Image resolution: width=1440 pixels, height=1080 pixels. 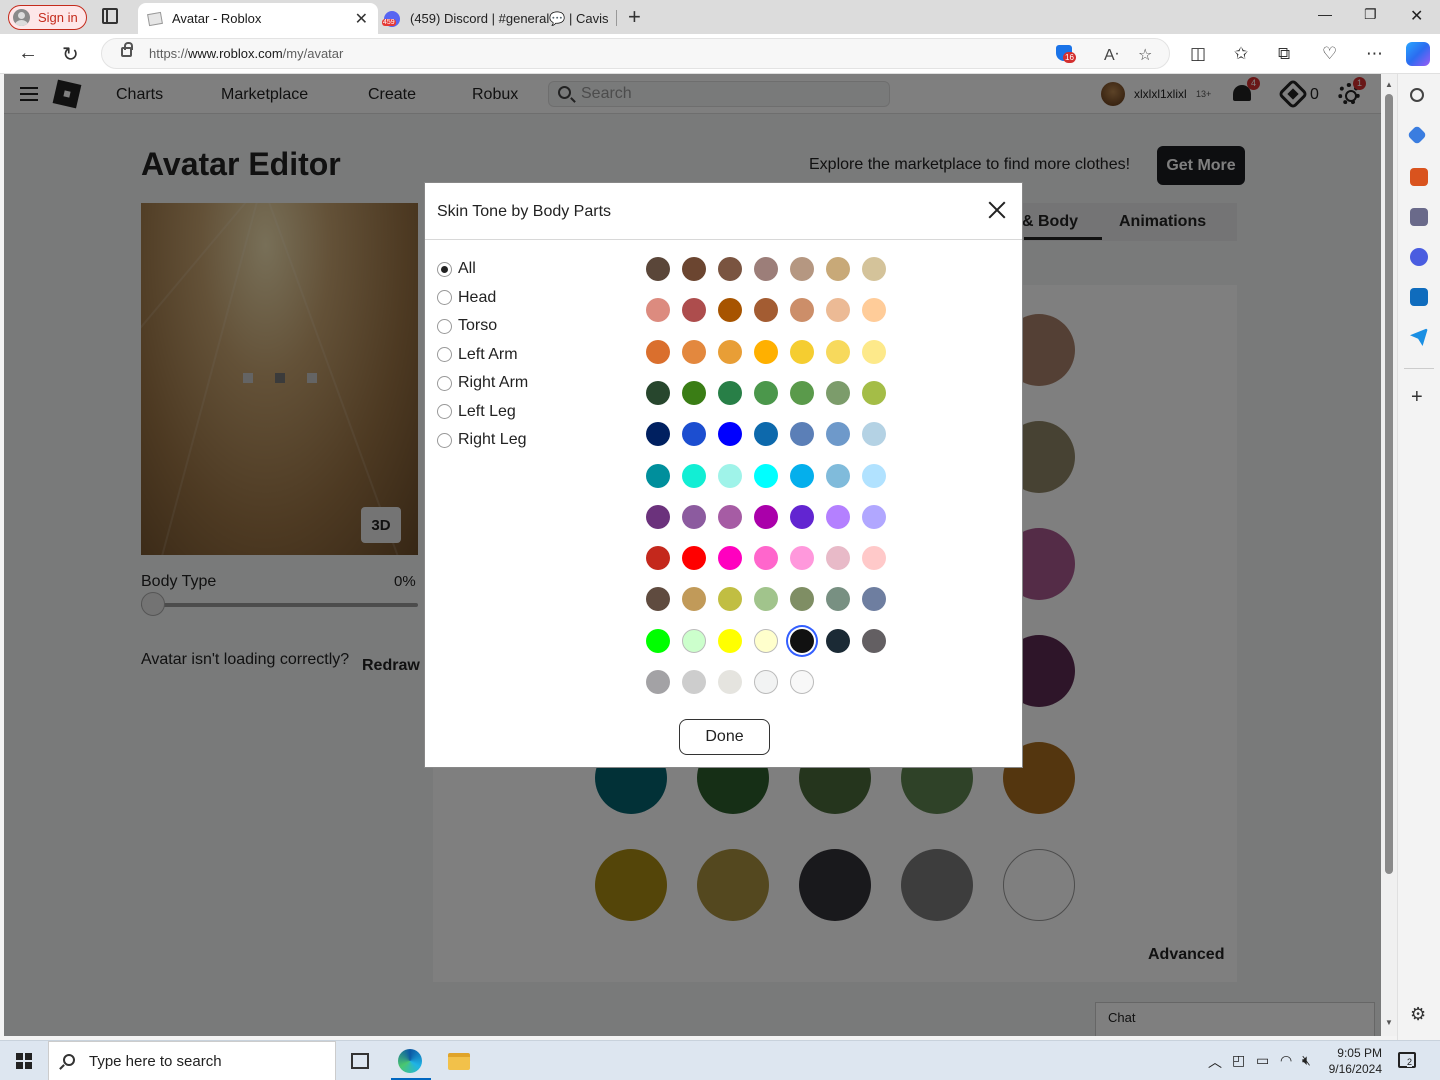 What do you see at coordinates (1238, 1060) in the screenshot?
I see `meet-now-icon: ◰` at bounding box center [1238, 1060].